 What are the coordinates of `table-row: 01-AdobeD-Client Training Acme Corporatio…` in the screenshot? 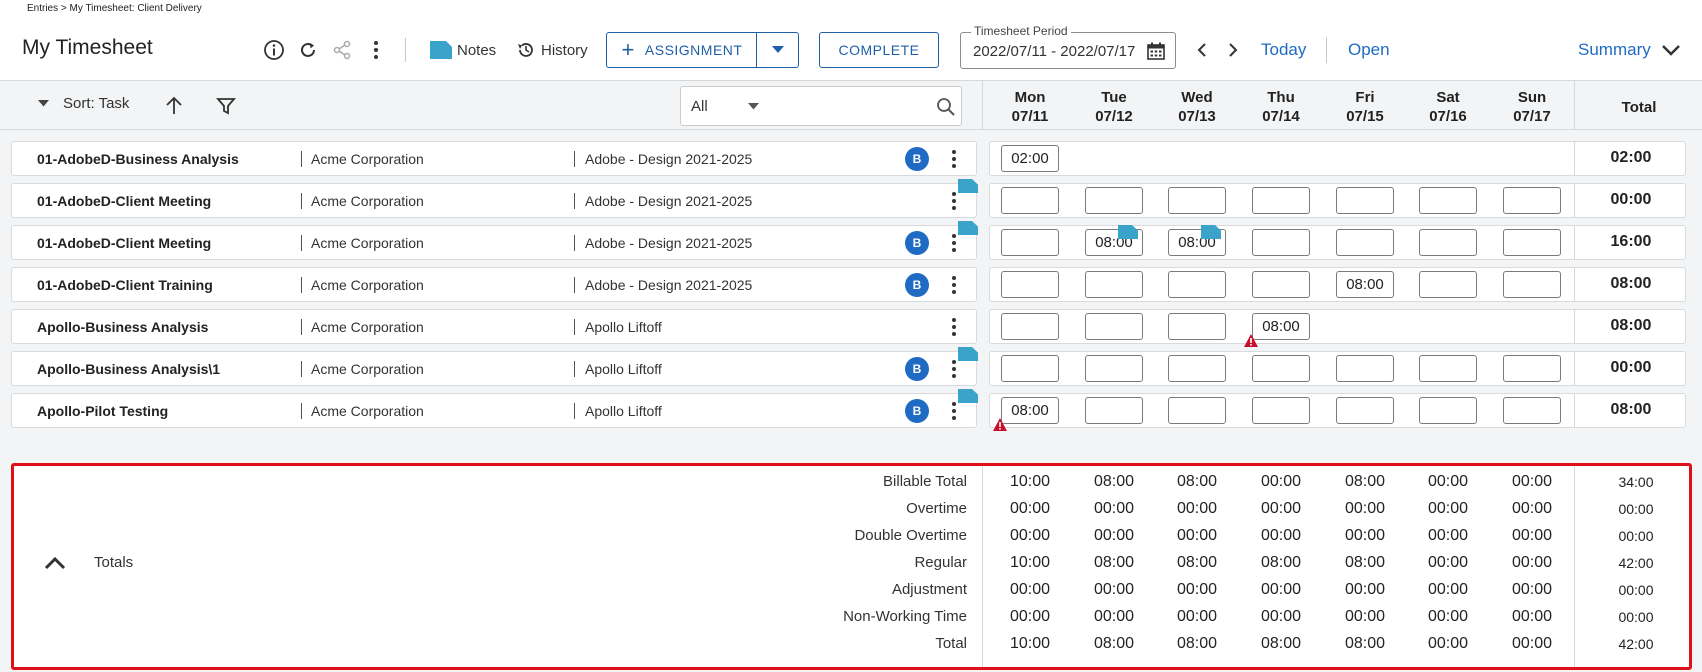 It's located at (494, 284).